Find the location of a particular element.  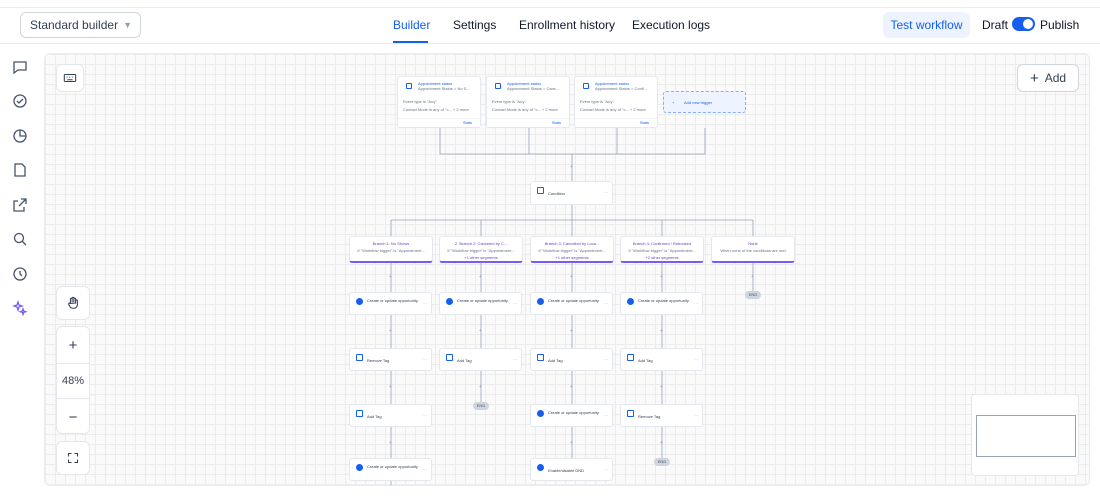

end-marker: END is located at coordinates (753, 295).